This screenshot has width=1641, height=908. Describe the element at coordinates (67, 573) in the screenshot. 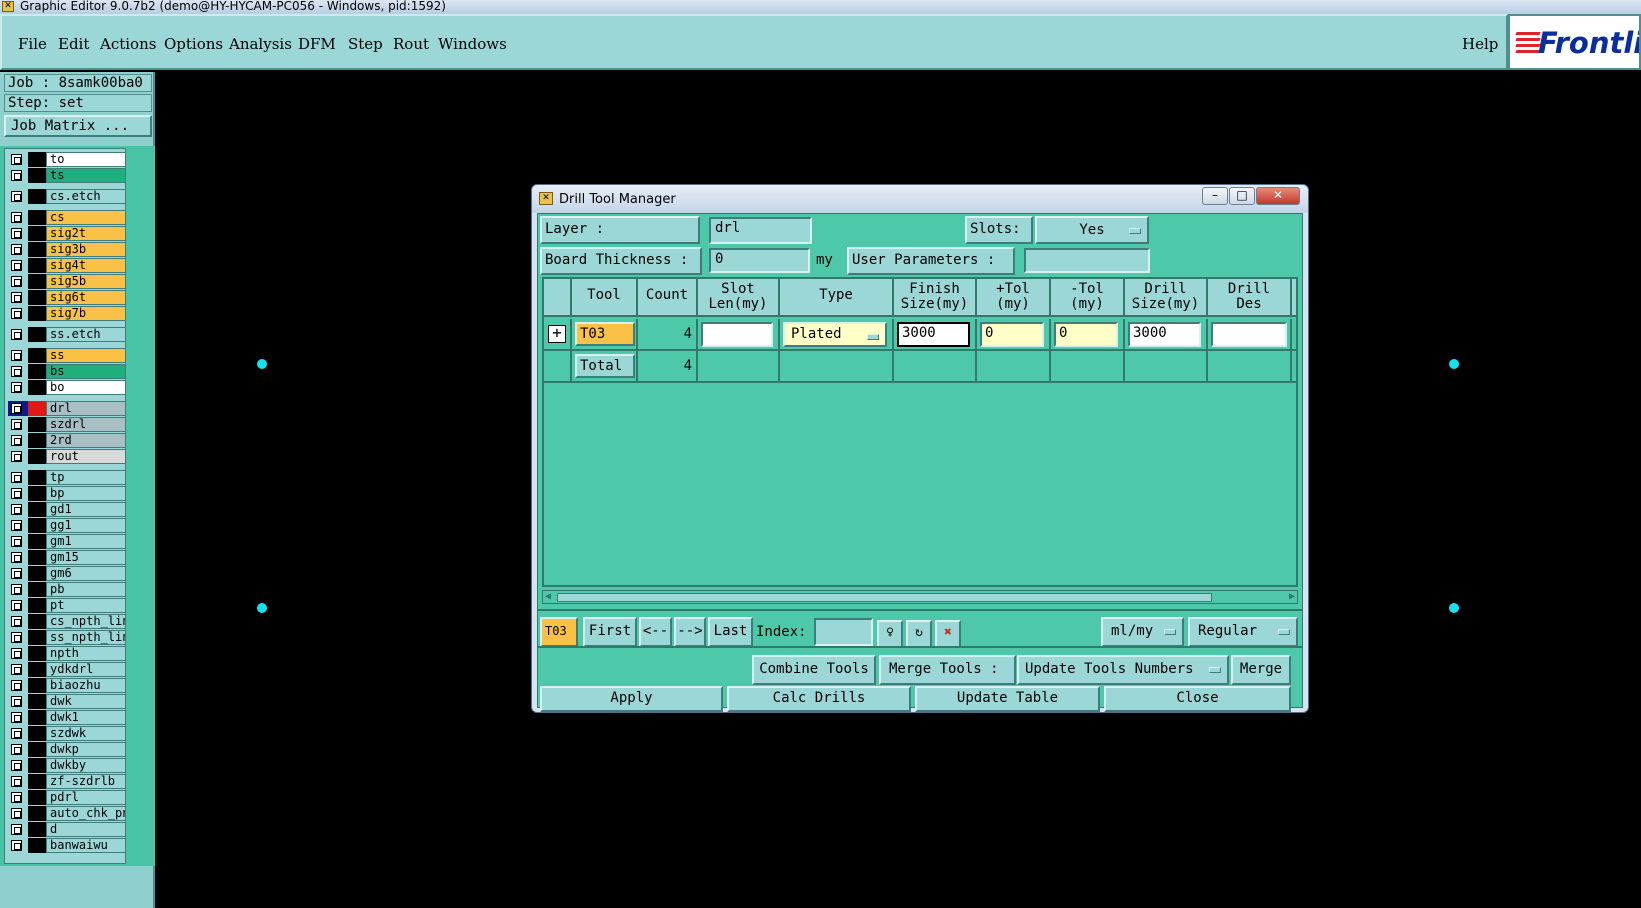

I see `layer-row-gm6: gm6` at that location.